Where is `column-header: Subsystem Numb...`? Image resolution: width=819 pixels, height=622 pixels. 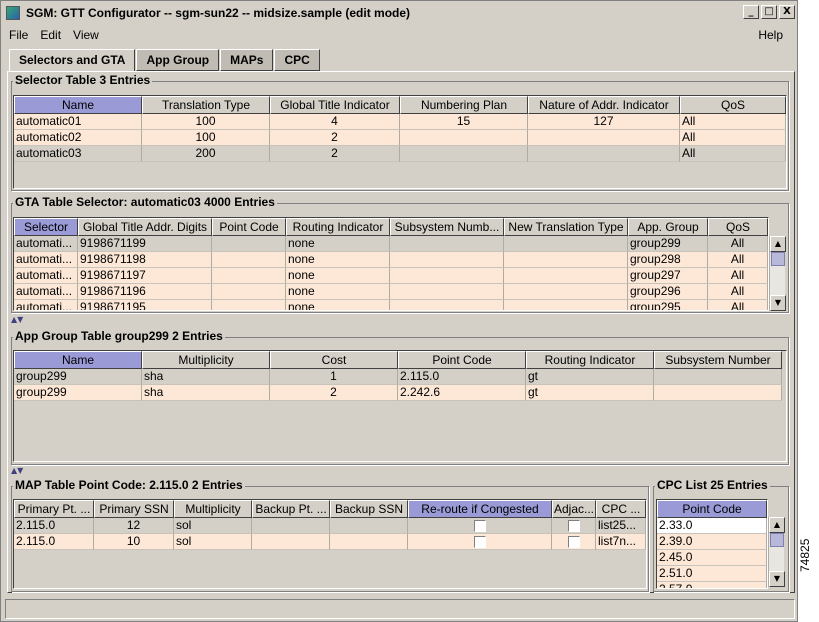
column-header: Subsystem Numb... is located at coordinates (447, 227).